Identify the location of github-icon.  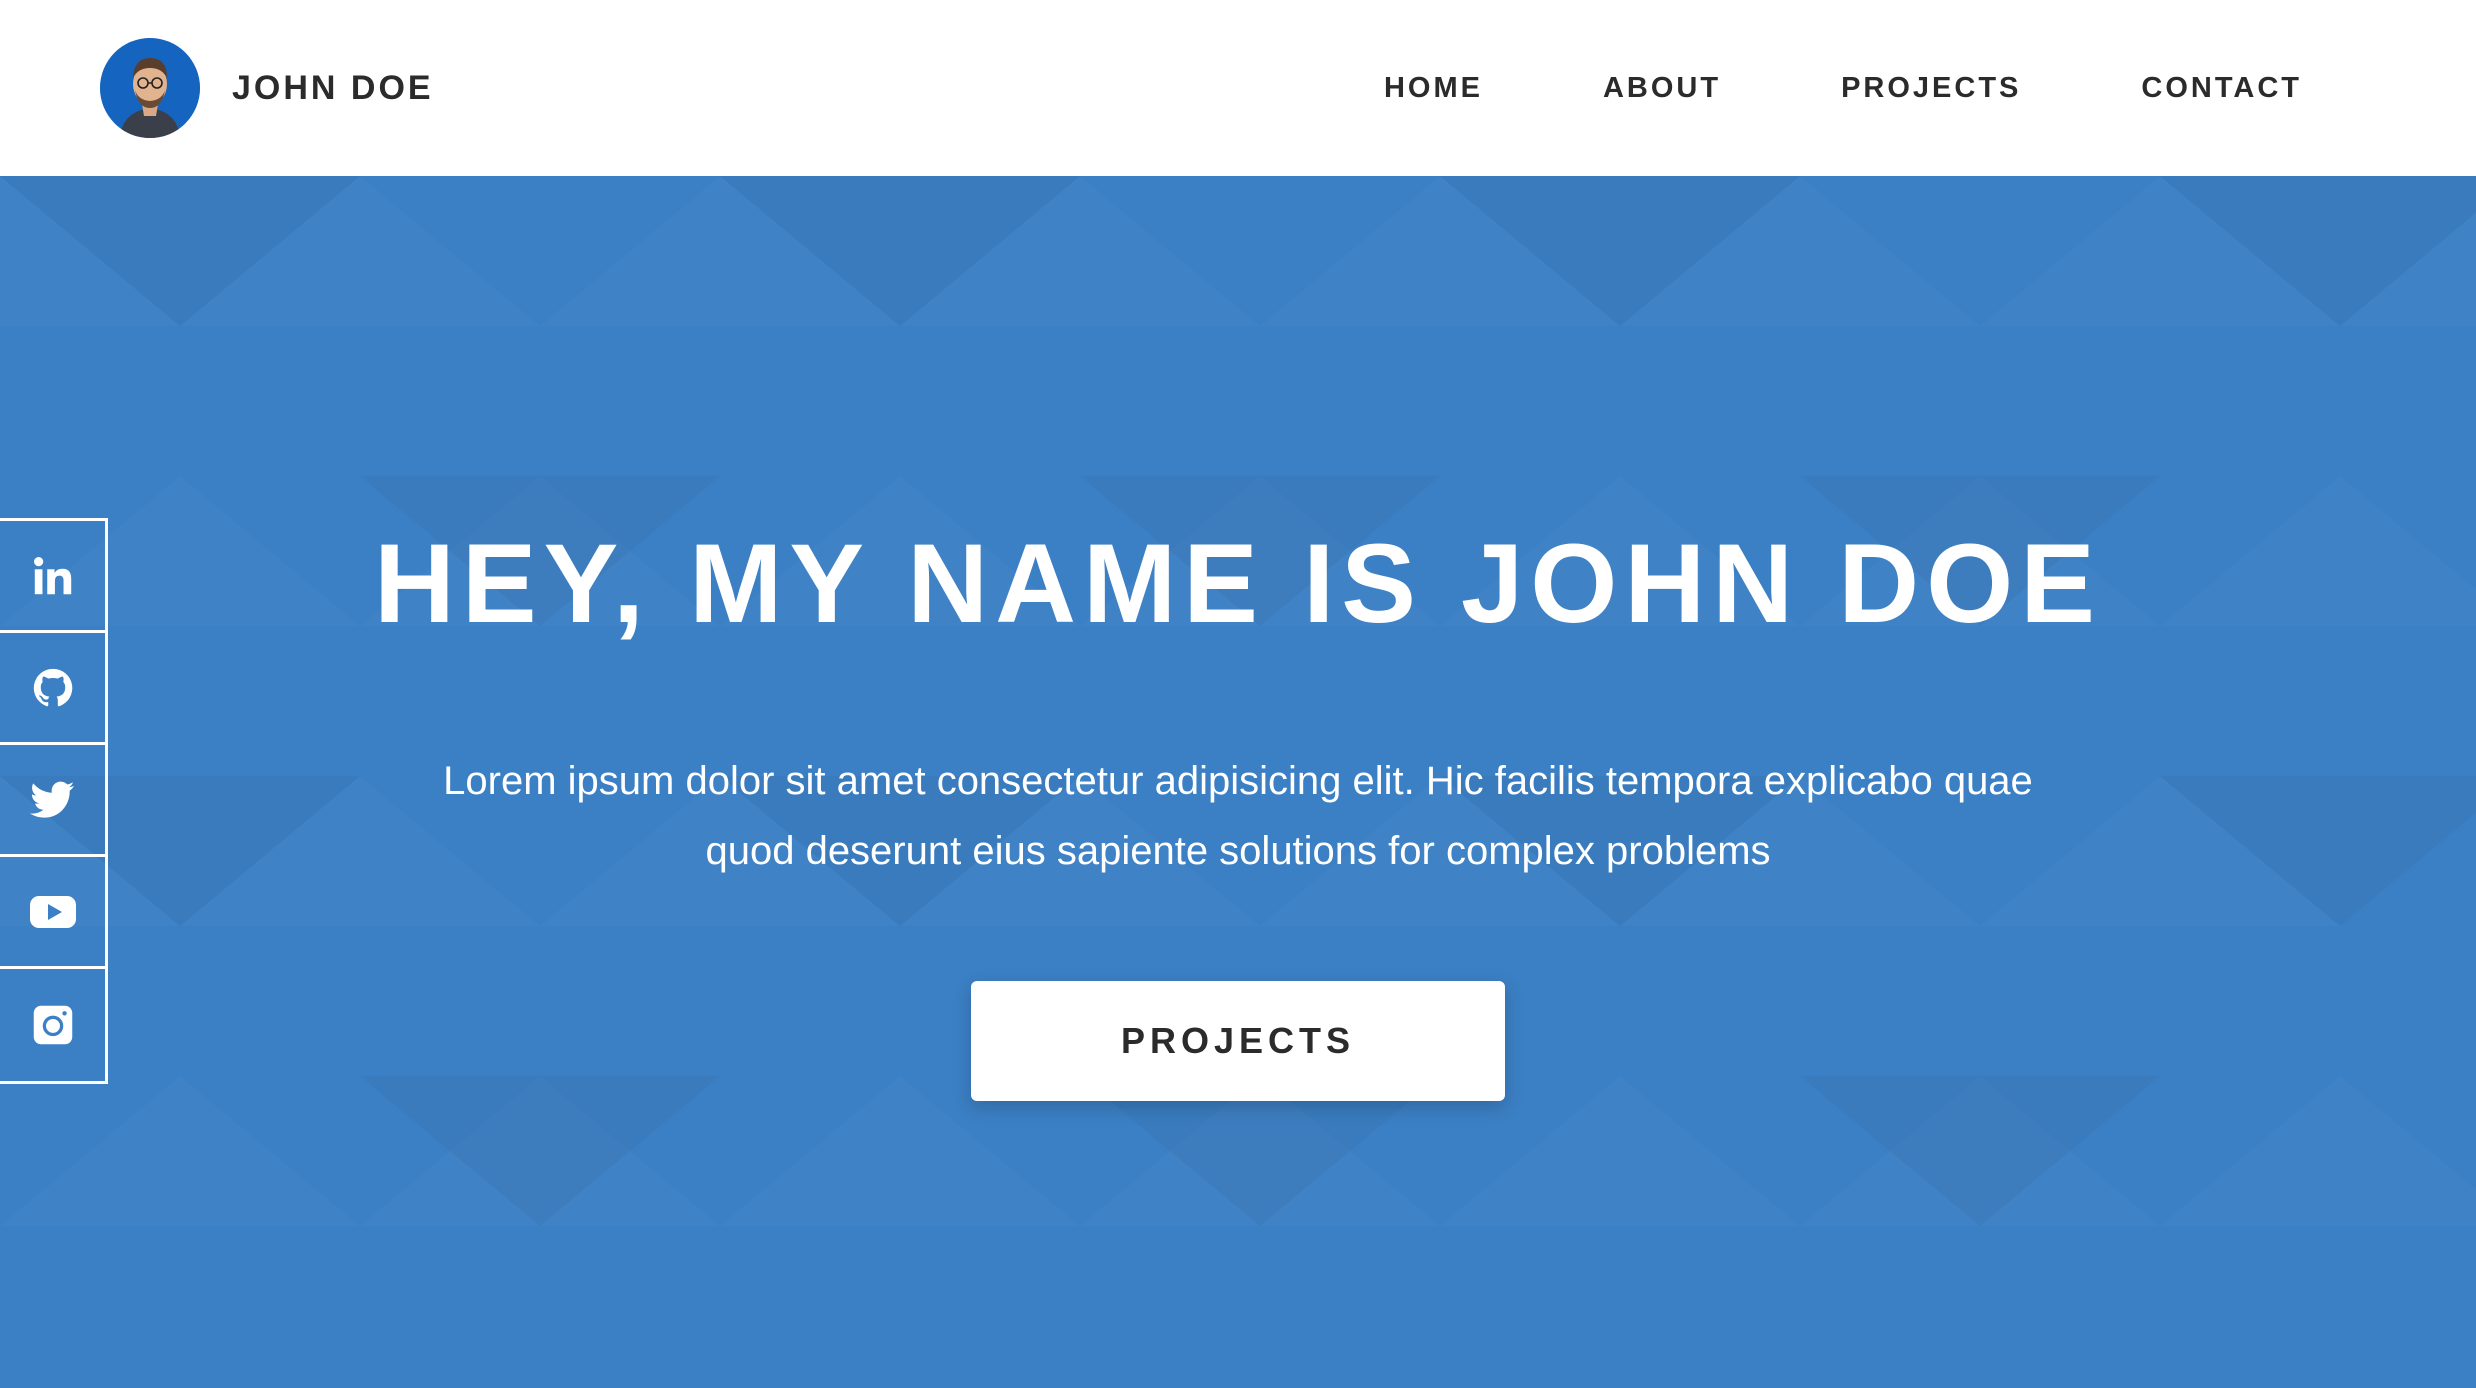
(52, 687).